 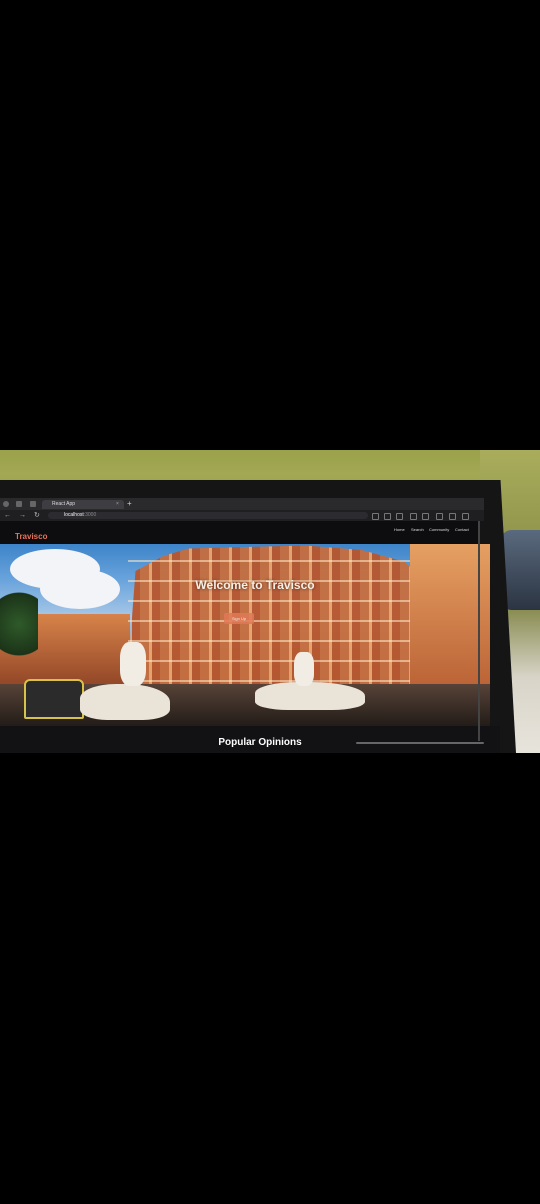 I want to click on url-port: :3000, so click(x=90, y=515).